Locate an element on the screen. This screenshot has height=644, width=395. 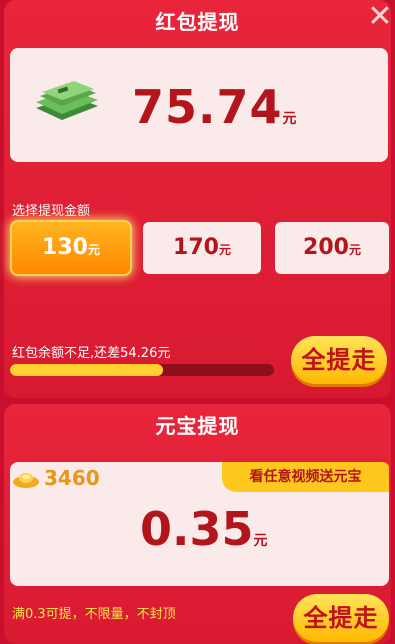
option-130: 130元 is located at coordinates (71, 248).